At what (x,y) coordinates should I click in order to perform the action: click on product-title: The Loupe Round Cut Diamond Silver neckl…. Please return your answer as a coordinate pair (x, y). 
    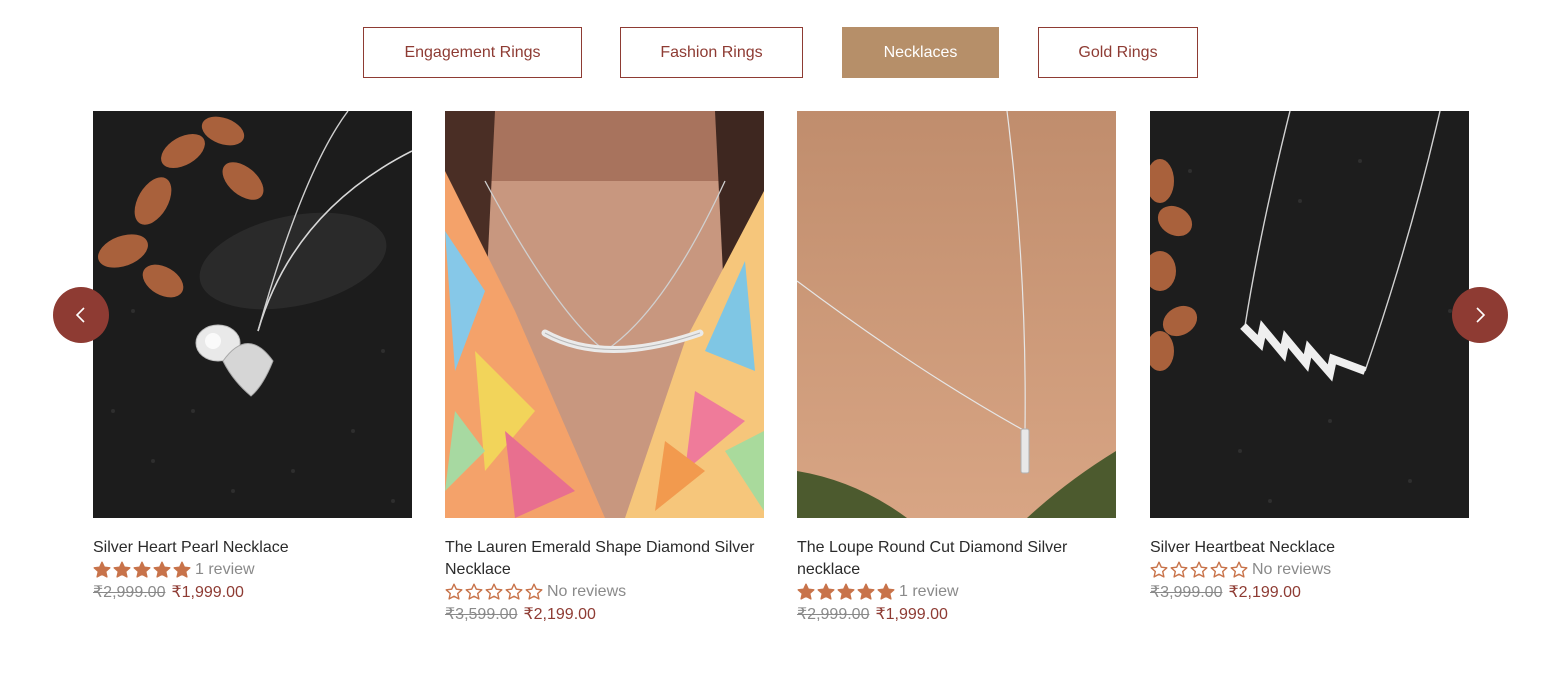
    Looking at the image, I should click on (956, 559).